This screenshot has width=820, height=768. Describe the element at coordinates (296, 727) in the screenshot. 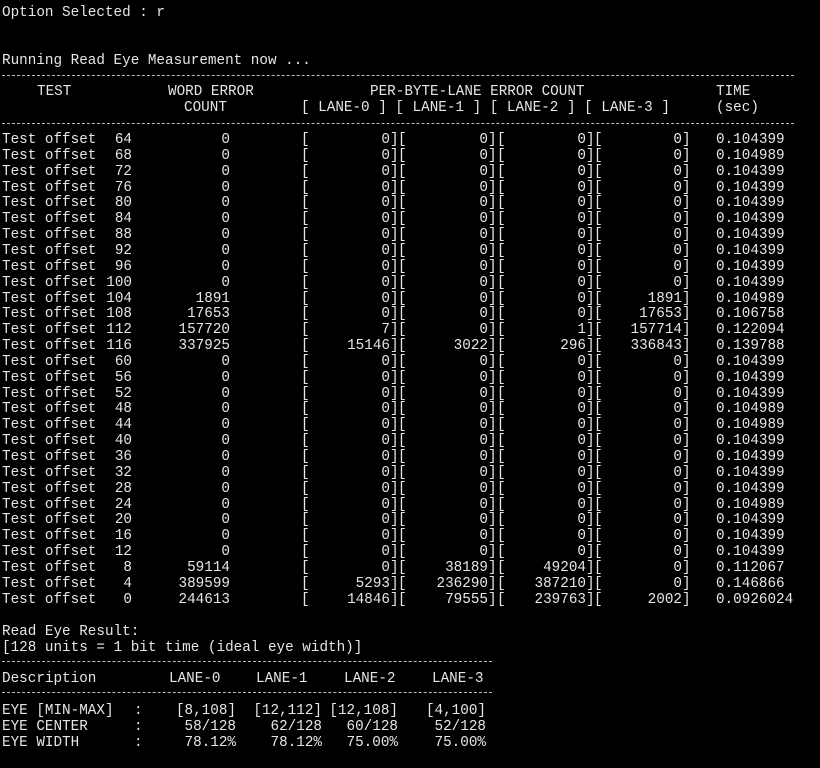

I see `result-lane1-value: 62/128` at that location.